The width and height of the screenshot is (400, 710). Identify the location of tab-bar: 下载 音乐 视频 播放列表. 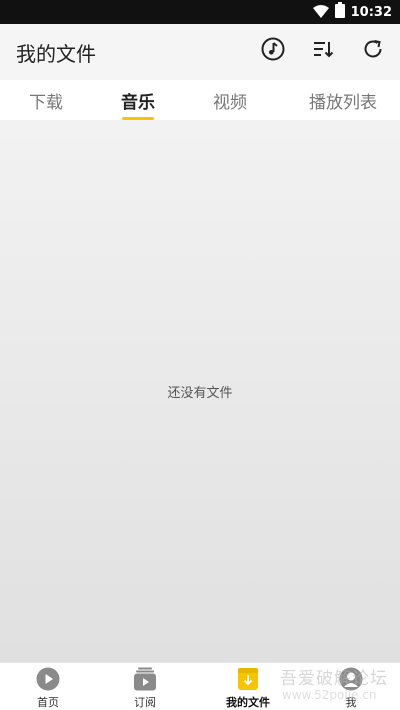
(200, 100).